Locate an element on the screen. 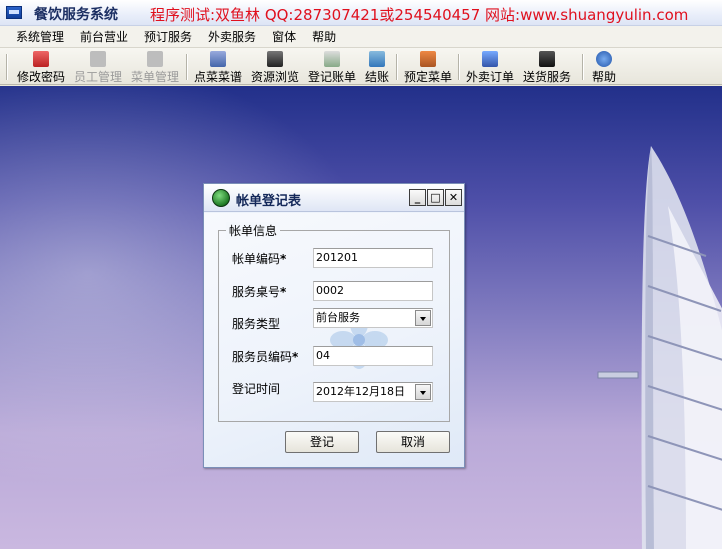  staff-manage-button: 员工管理 is located at coordinates (98, 67).